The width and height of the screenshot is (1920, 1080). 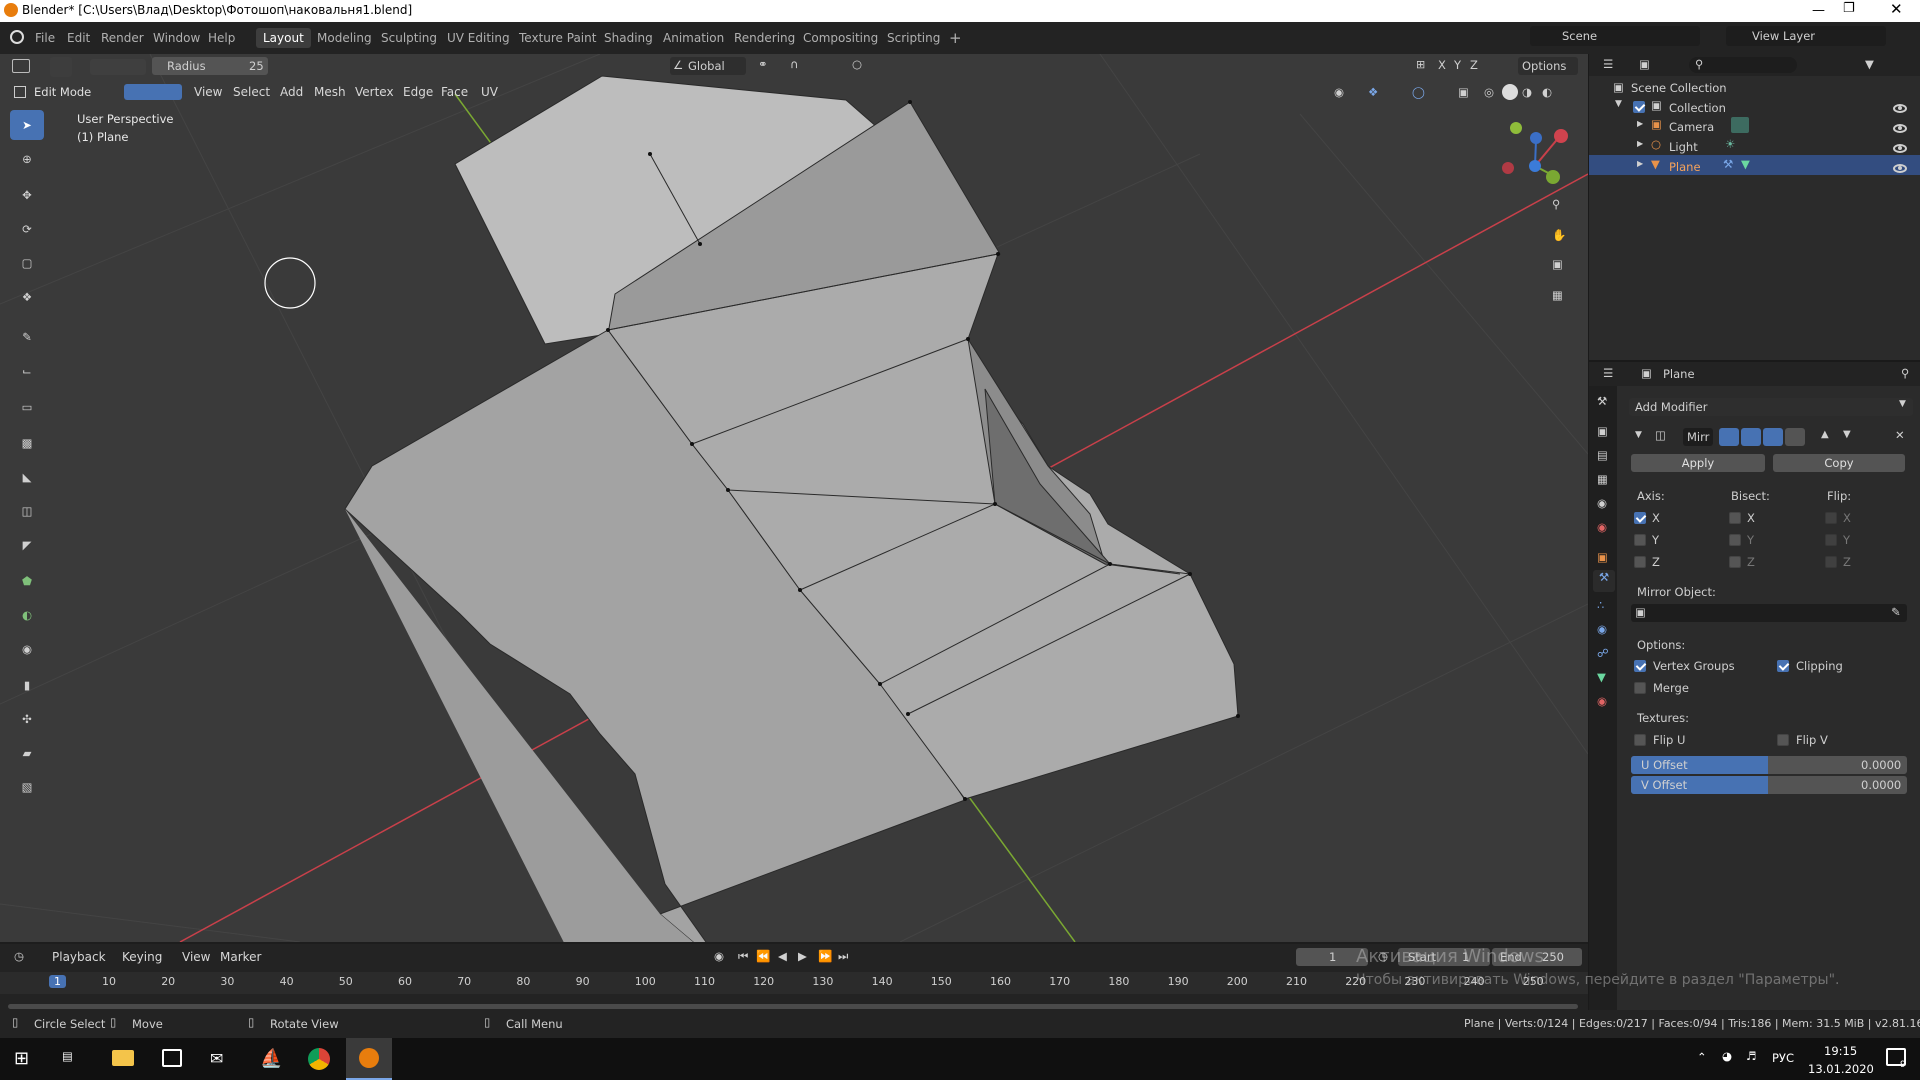 I want to click on transform-orientation-dropdown: ∠ Global, so click(x=708, y=66).